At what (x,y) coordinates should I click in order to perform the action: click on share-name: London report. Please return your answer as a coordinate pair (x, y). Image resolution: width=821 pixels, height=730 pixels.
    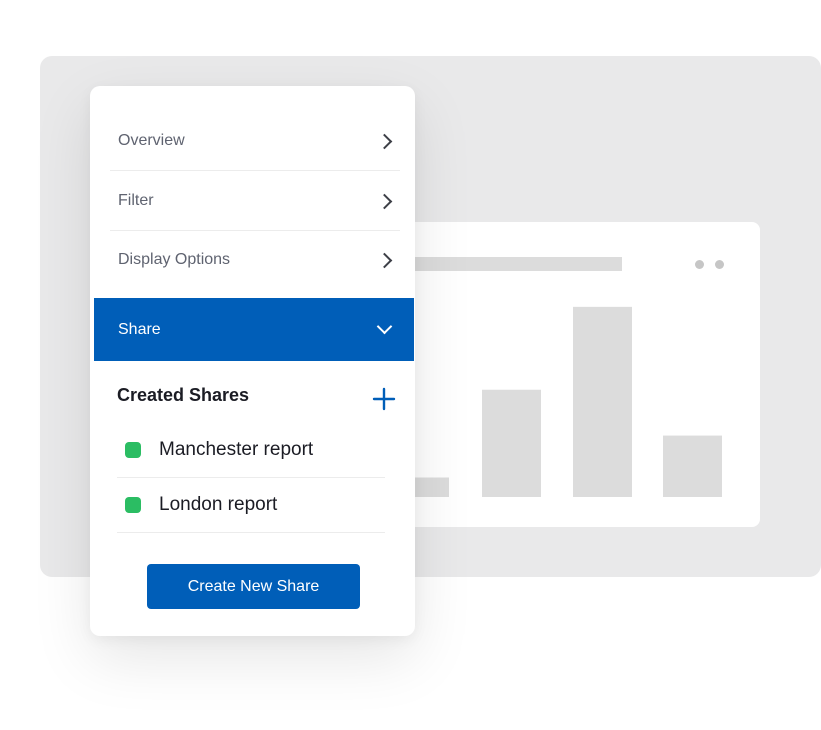
    Looking at the image, I should click on (218, 504).